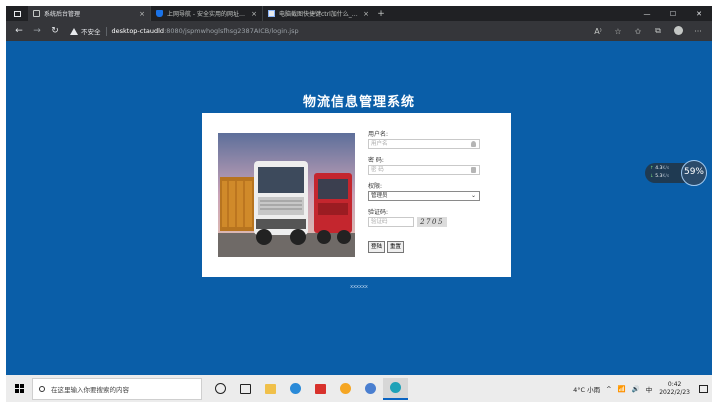  What do you see at coordinates (320, 389) in the screenshot?
I see `wps-icon` at bounding box center [320, 389].